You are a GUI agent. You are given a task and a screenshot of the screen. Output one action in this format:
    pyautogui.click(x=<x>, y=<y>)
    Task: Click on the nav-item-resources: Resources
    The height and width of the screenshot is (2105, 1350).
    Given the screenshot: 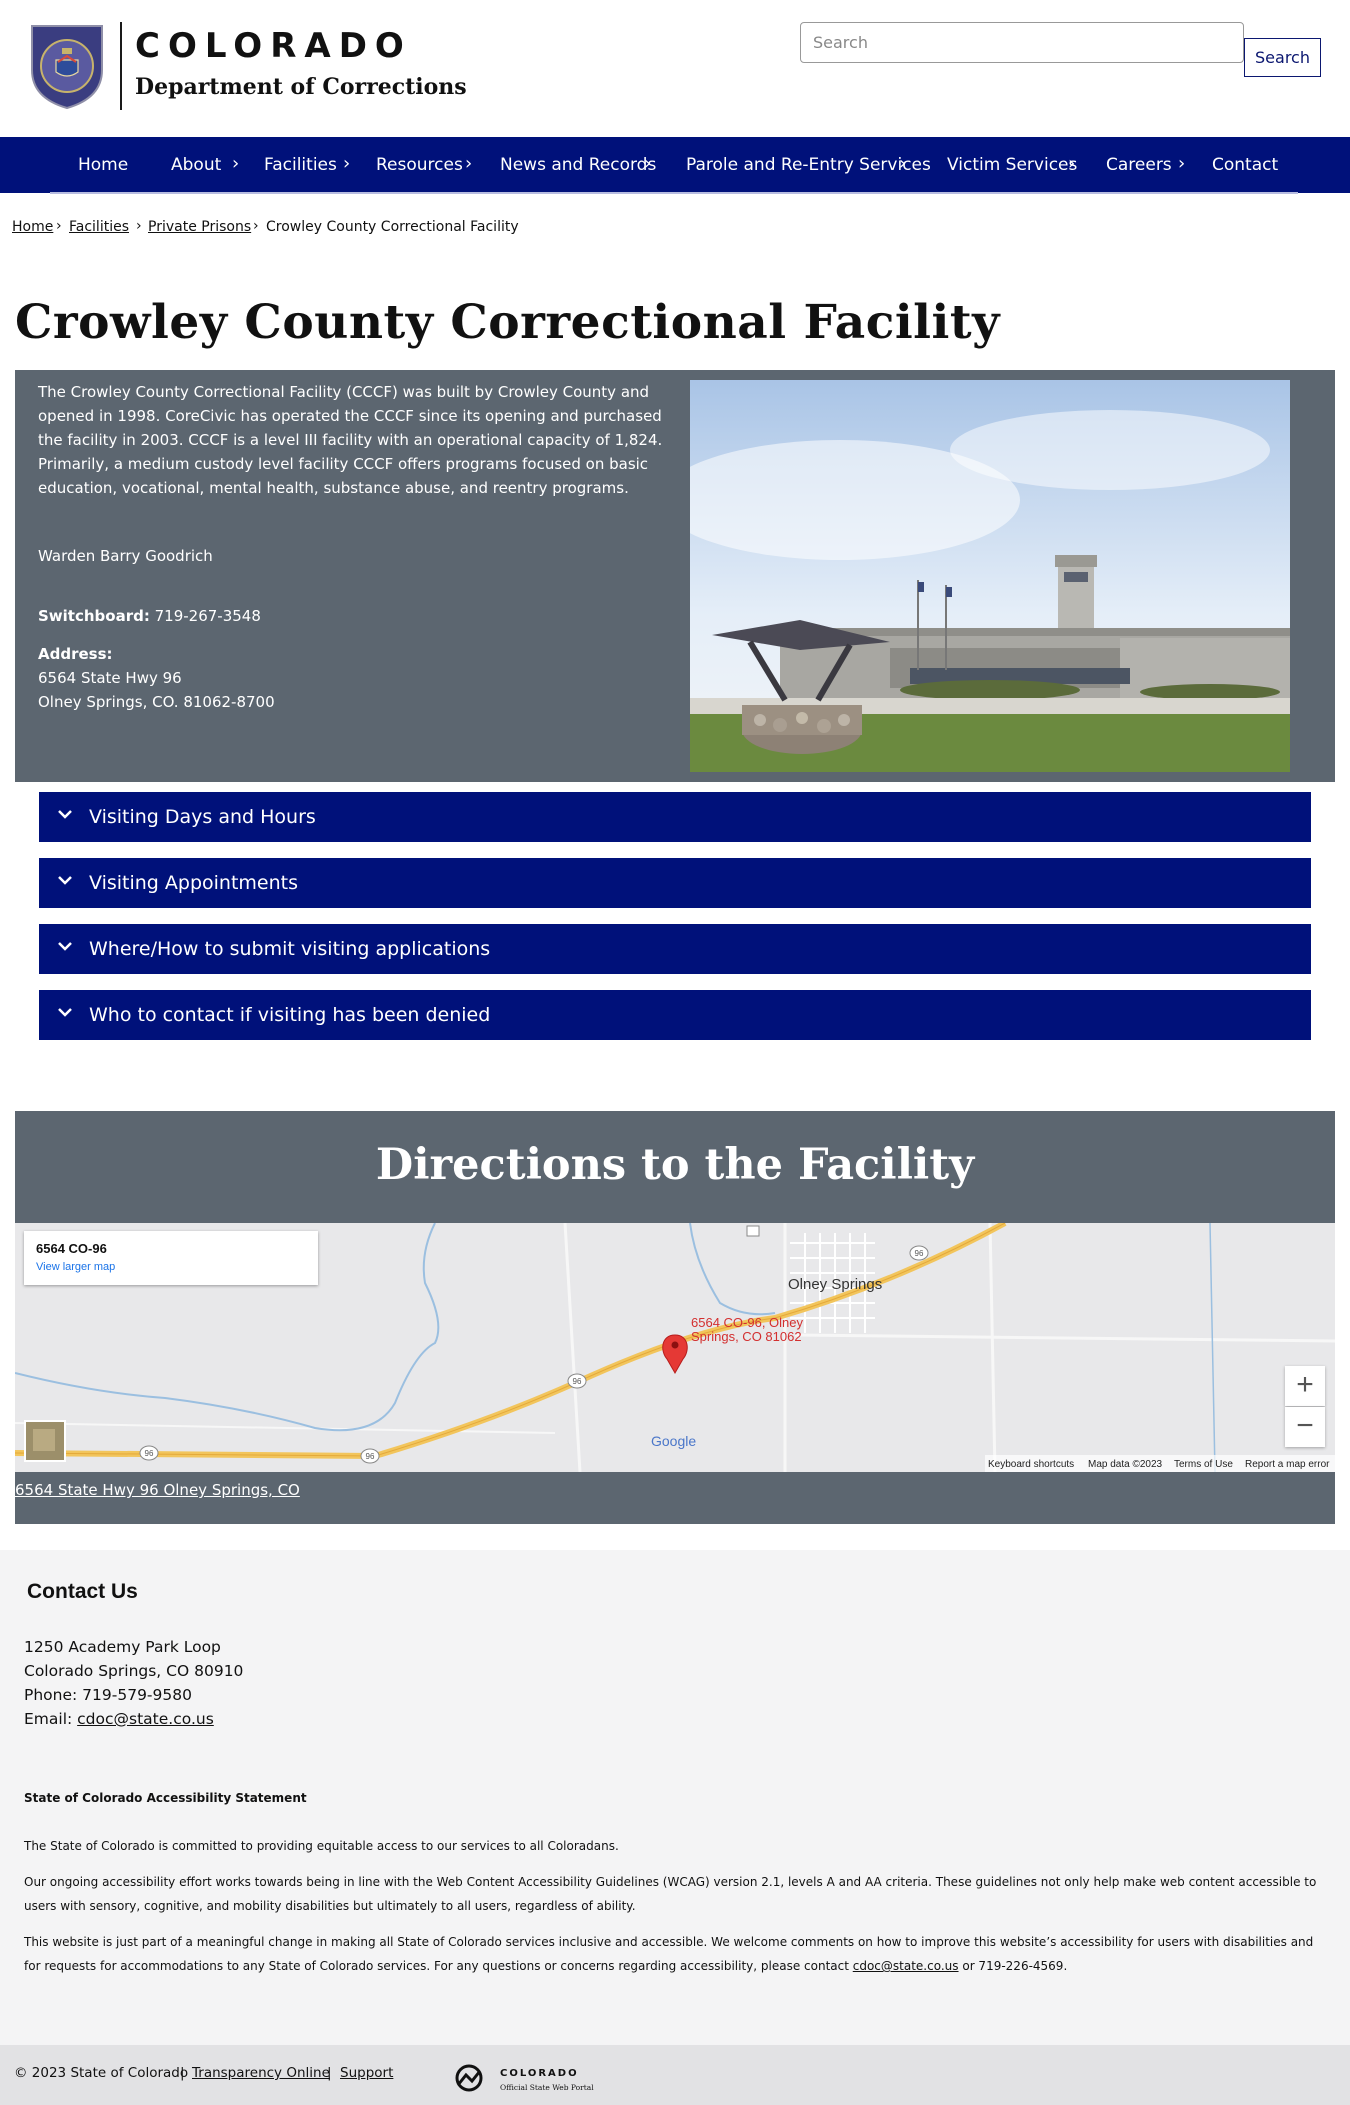 What is the action you would take?
    pyautogui.click(x=419, y=165)
    